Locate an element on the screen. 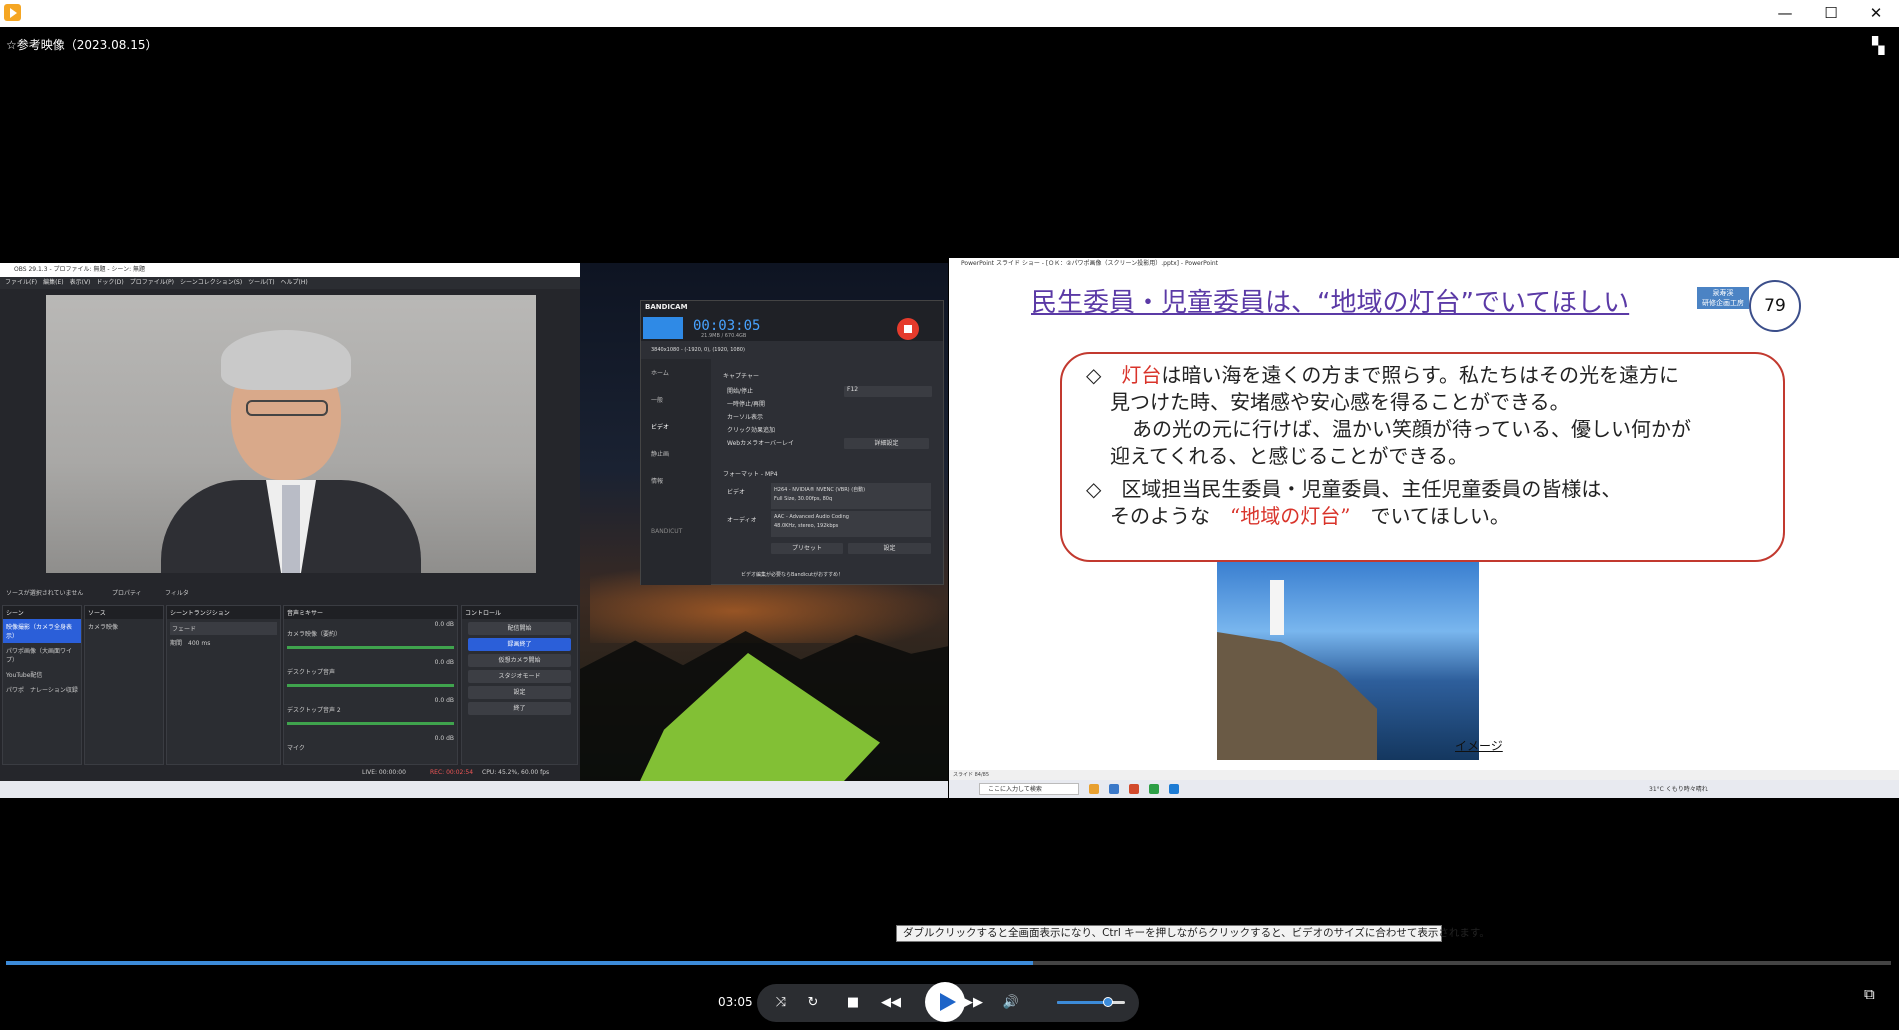 The width and height of the screenshot is (1899, 1030). filters-button: フィルタ is located at coordinates (177, 592).